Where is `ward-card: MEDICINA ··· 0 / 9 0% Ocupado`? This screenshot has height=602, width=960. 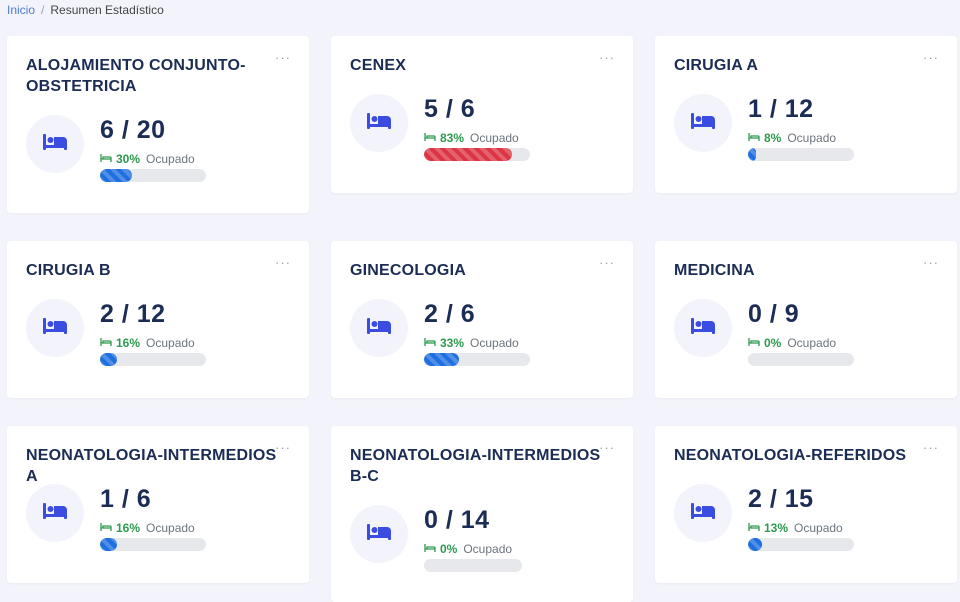 ward-card: MEDICINA ··· 0 / 9 0% Ocupado is located at coordinates (806, 319).